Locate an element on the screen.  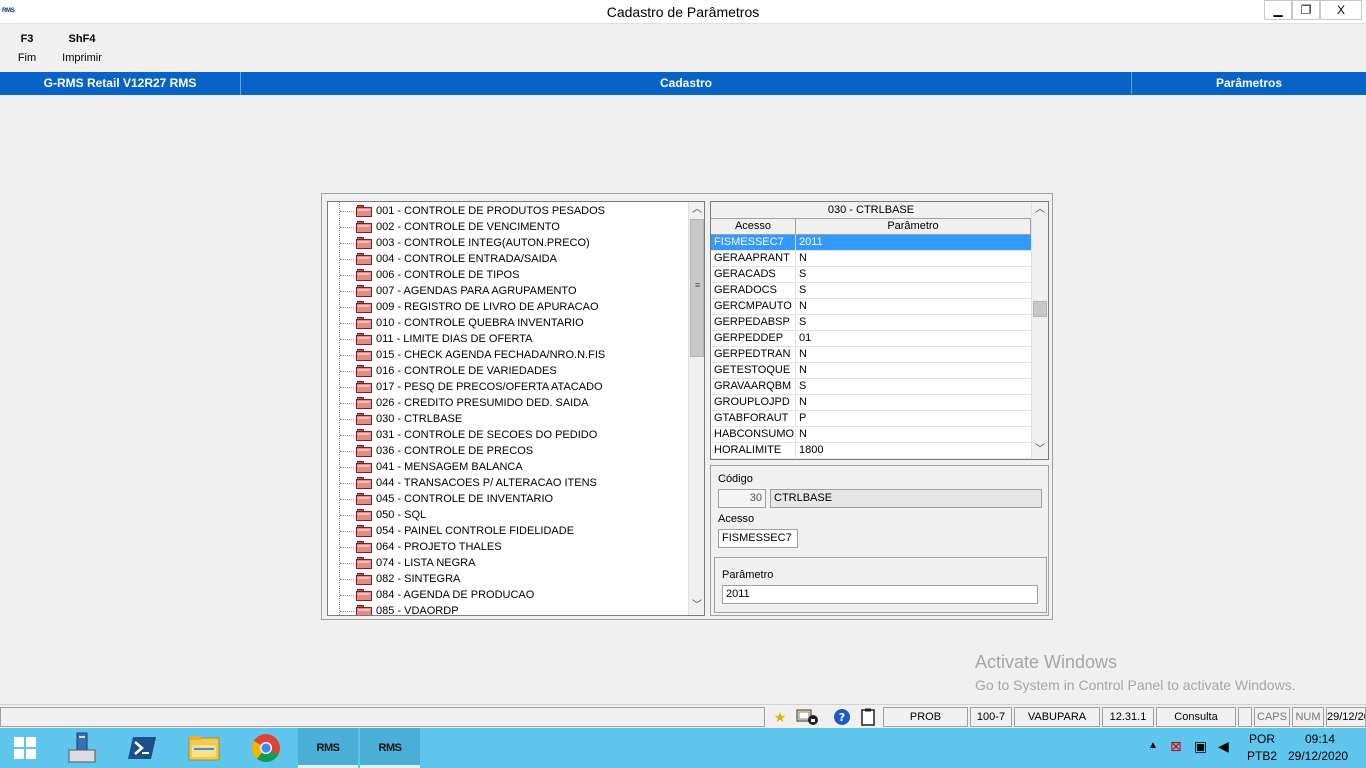
star-icon: ★ is located at coordinates (780, 717).